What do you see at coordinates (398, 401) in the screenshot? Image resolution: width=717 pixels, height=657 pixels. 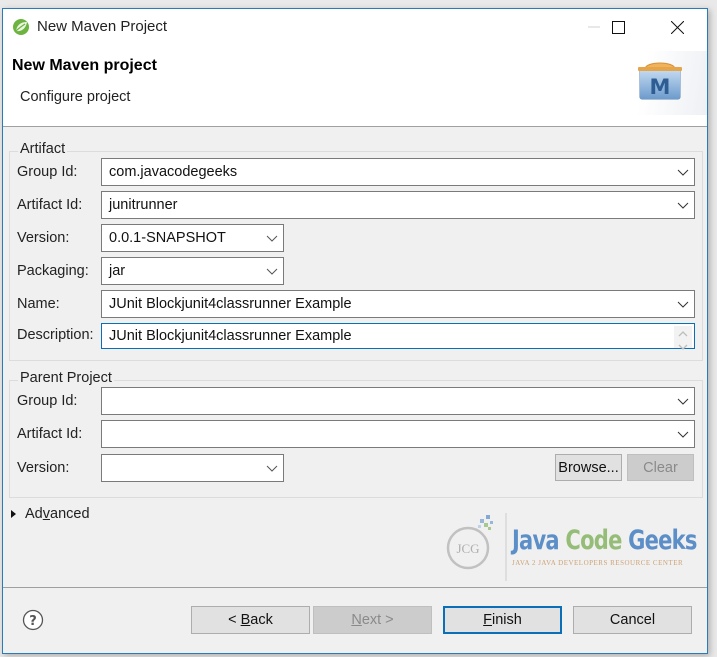 I see `parent-group-id-combo` at bounding box center [398, 401].